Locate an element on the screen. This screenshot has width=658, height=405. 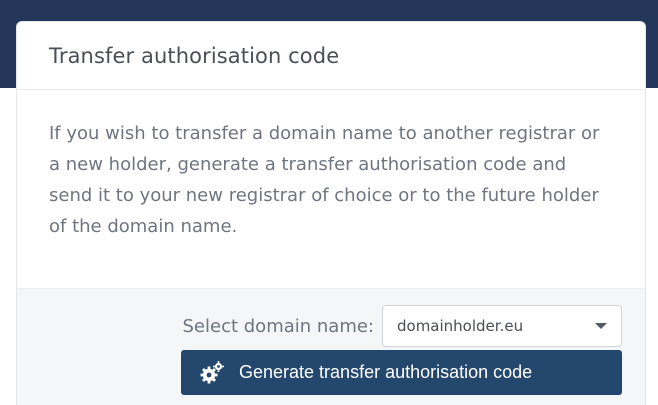
generate-code-button: Generate transfer authorisation code is located at coordinates (401, 372).